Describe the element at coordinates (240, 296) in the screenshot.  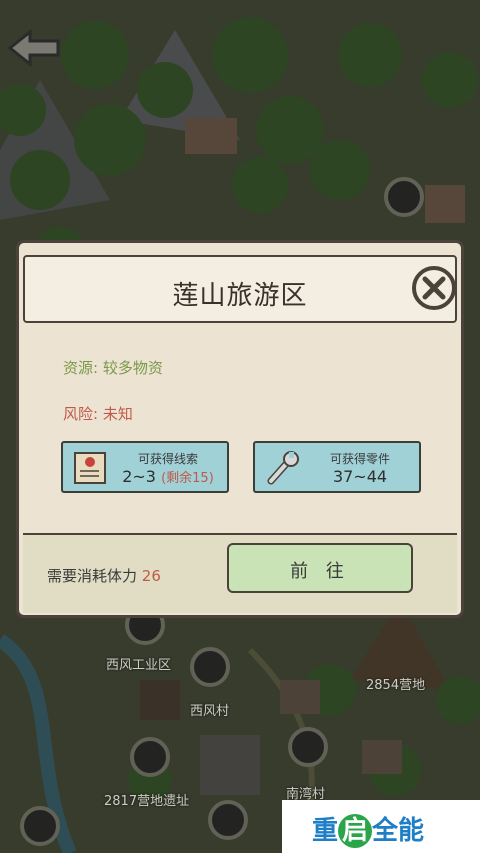
I see `dialog-title: 莲山旅游区` at that location.